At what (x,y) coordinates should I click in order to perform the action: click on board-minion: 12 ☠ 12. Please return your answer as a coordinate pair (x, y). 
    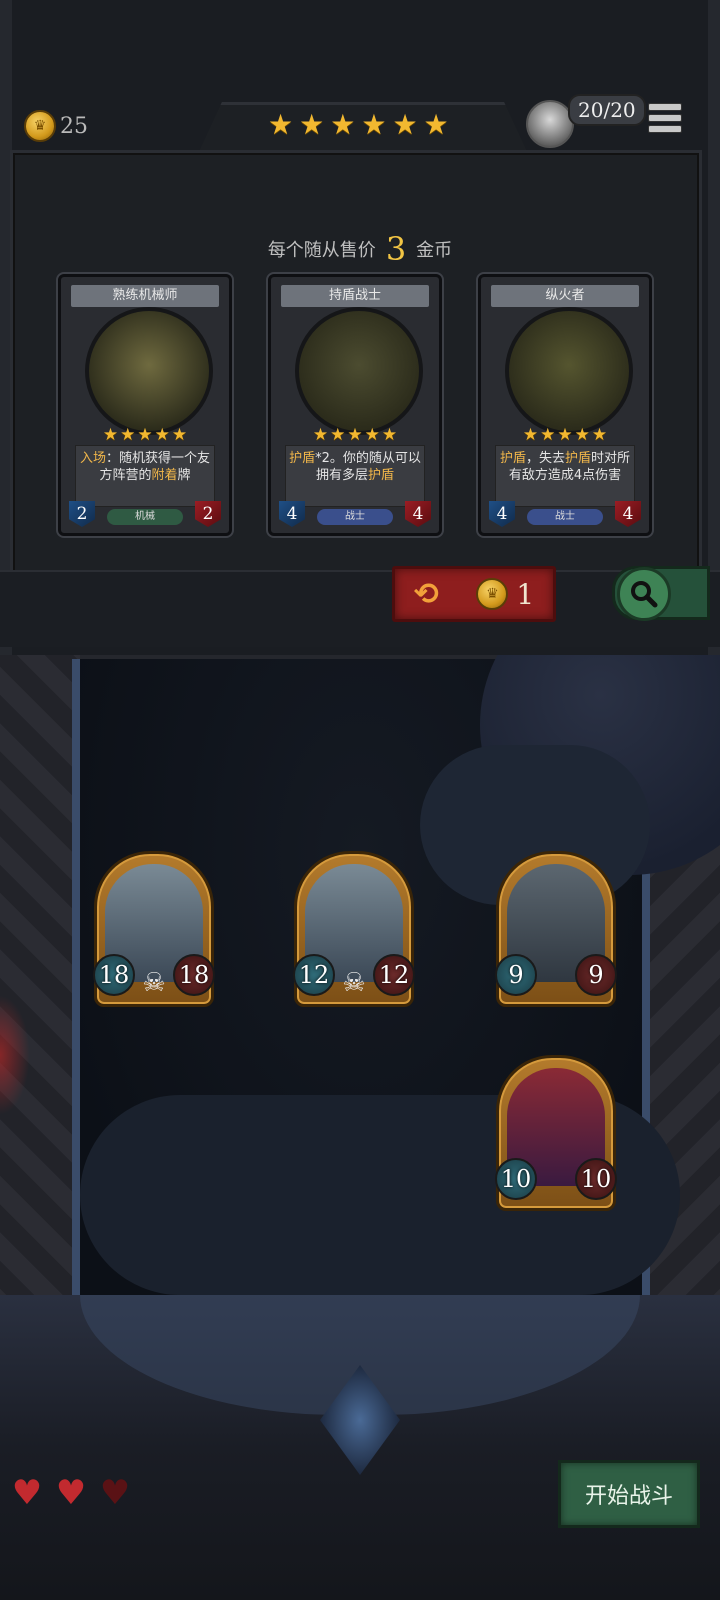
    Looking at the image, I should click on (354, 929).